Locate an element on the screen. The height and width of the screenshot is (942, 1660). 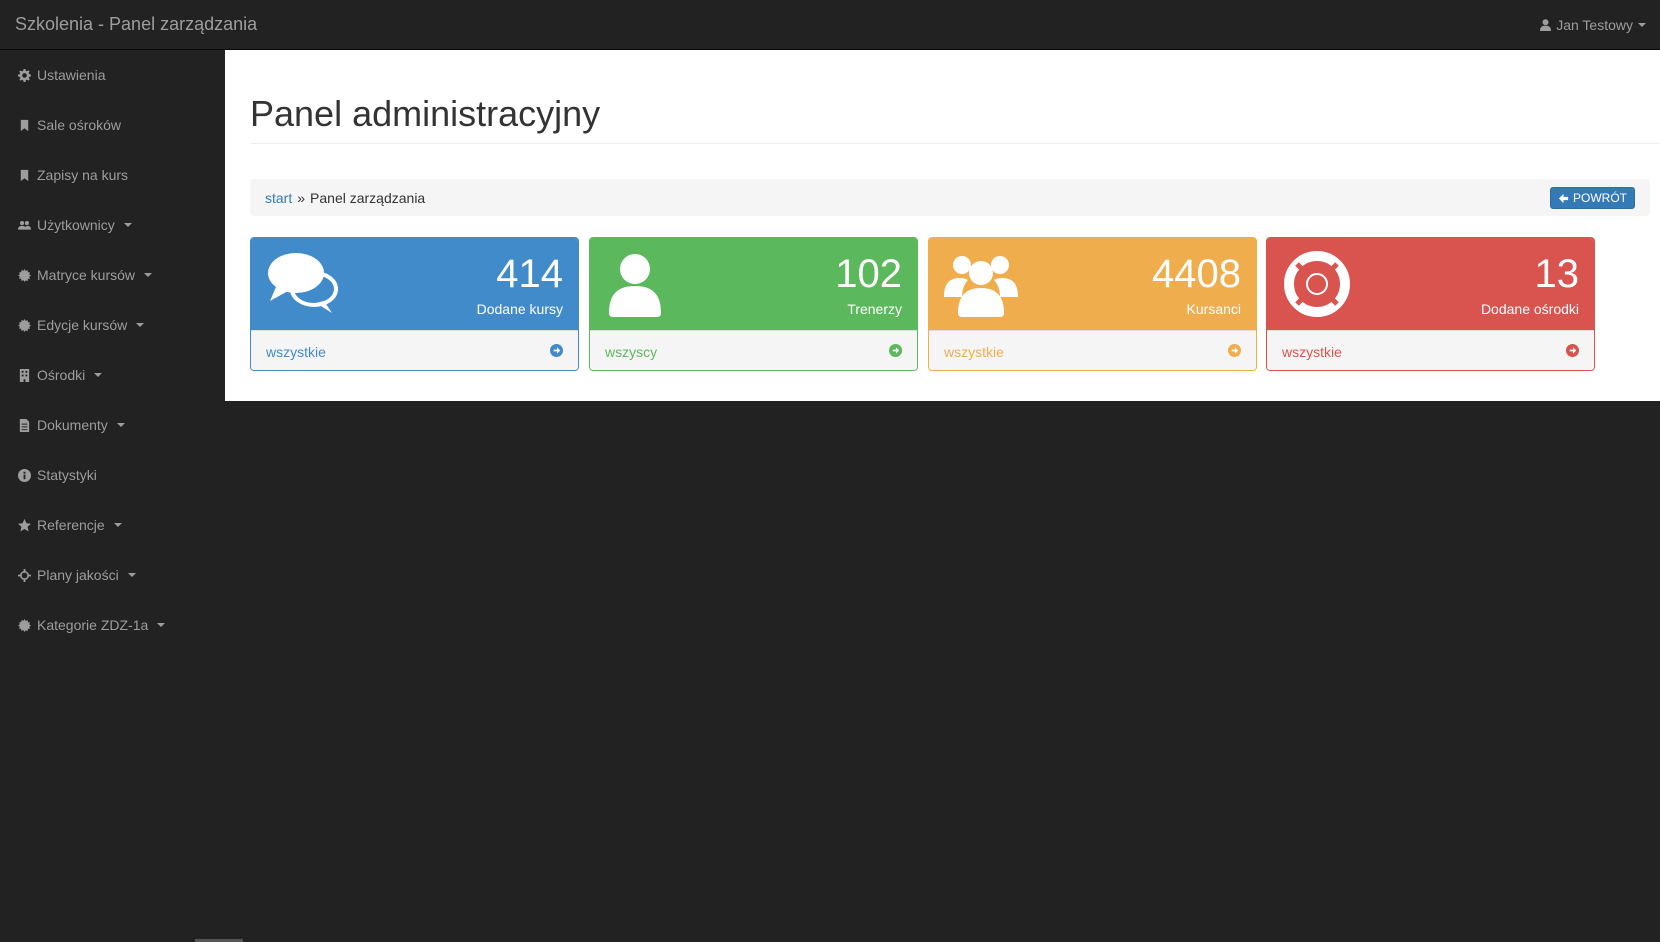
stat-value: 13 is located at coordinates (1557, 274).